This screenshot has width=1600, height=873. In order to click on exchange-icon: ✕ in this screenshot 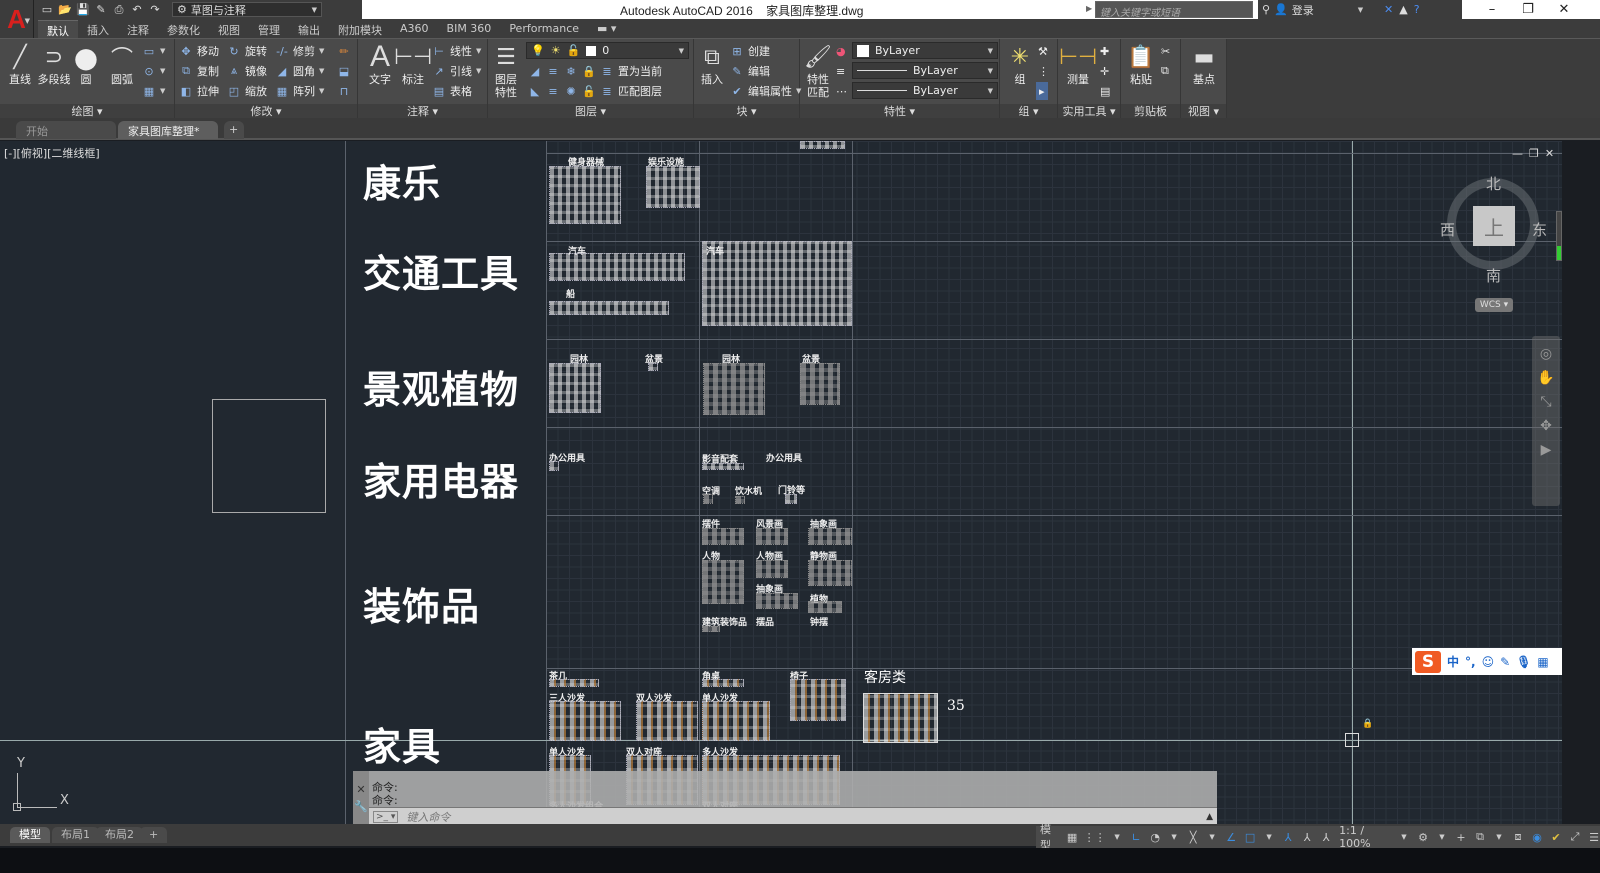, I will do `click(1388, 9)`.